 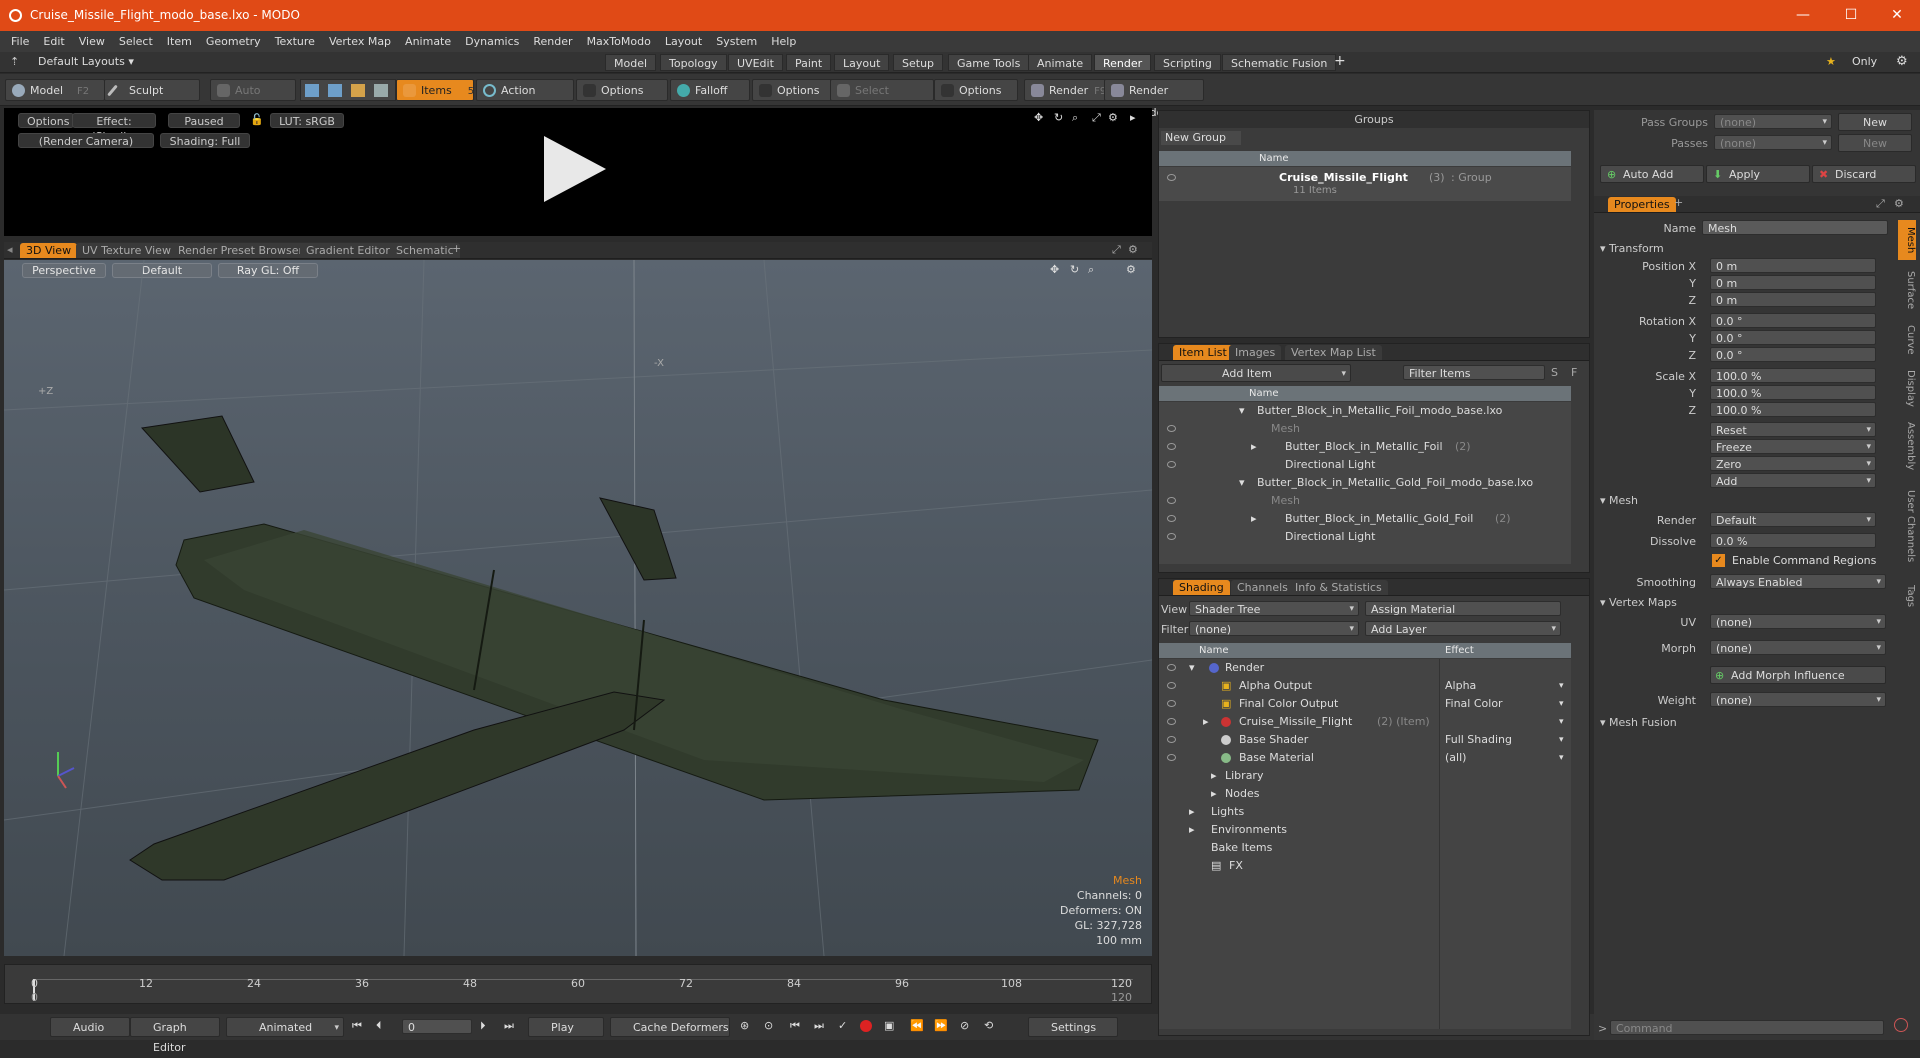 I want to click on maximize-icon: ⤢, so click(x=1880, y=204).